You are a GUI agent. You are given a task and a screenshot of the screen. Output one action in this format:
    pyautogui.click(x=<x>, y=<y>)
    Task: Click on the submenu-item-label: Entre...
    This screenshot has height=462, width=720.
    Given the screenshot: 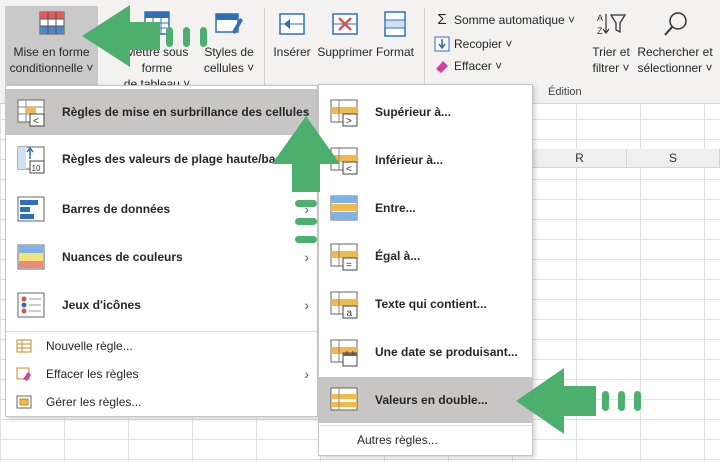 What is the action you would take?
    pyautogui.click(x=395, y=208)
    